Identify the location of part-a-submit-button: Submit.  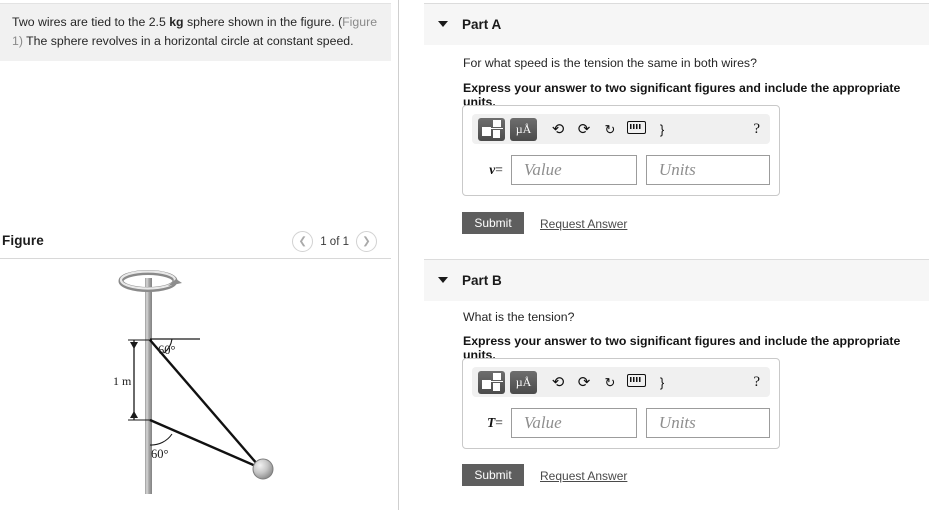
(493, 223).